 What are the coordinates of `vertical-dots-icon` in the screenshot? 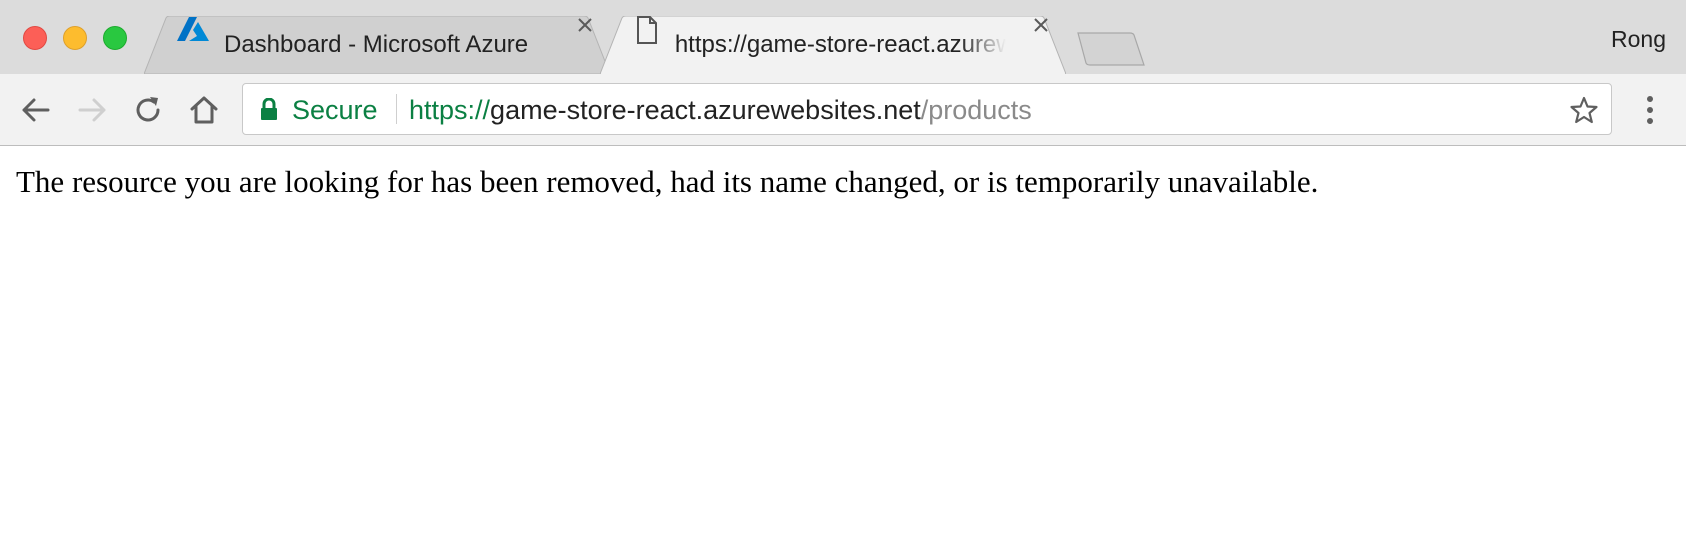 It's located at (1650, 110).